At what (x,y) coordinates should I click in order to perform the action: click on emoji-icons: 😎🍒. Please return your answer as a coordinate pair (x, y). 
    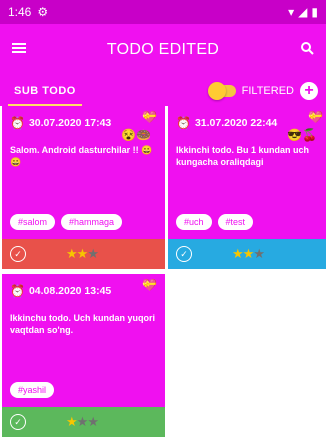
    Looking at the image, I should click on (302, 135).